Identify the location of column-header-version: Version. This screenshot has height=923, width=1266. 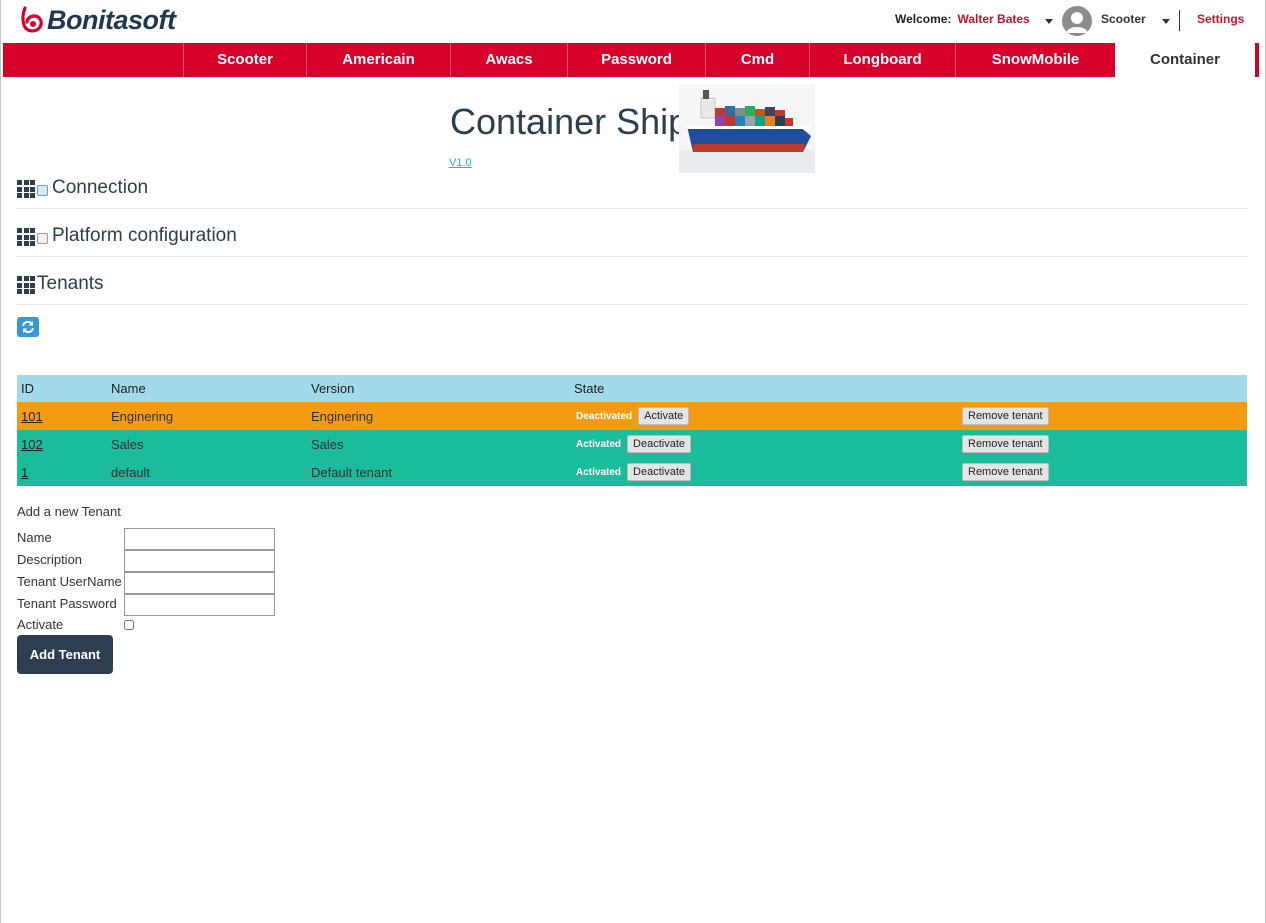
(438, 388).